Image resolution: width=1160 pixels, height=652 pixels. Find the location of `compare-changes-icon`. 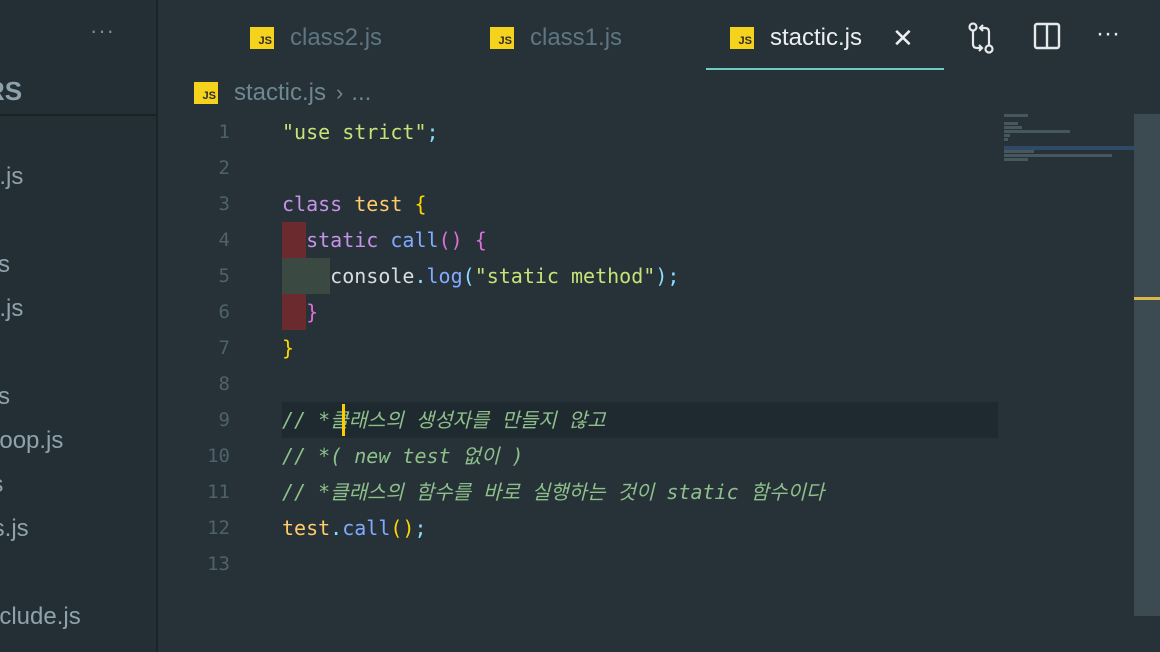

compare-changes-icon is located at coordinates (981, 40).